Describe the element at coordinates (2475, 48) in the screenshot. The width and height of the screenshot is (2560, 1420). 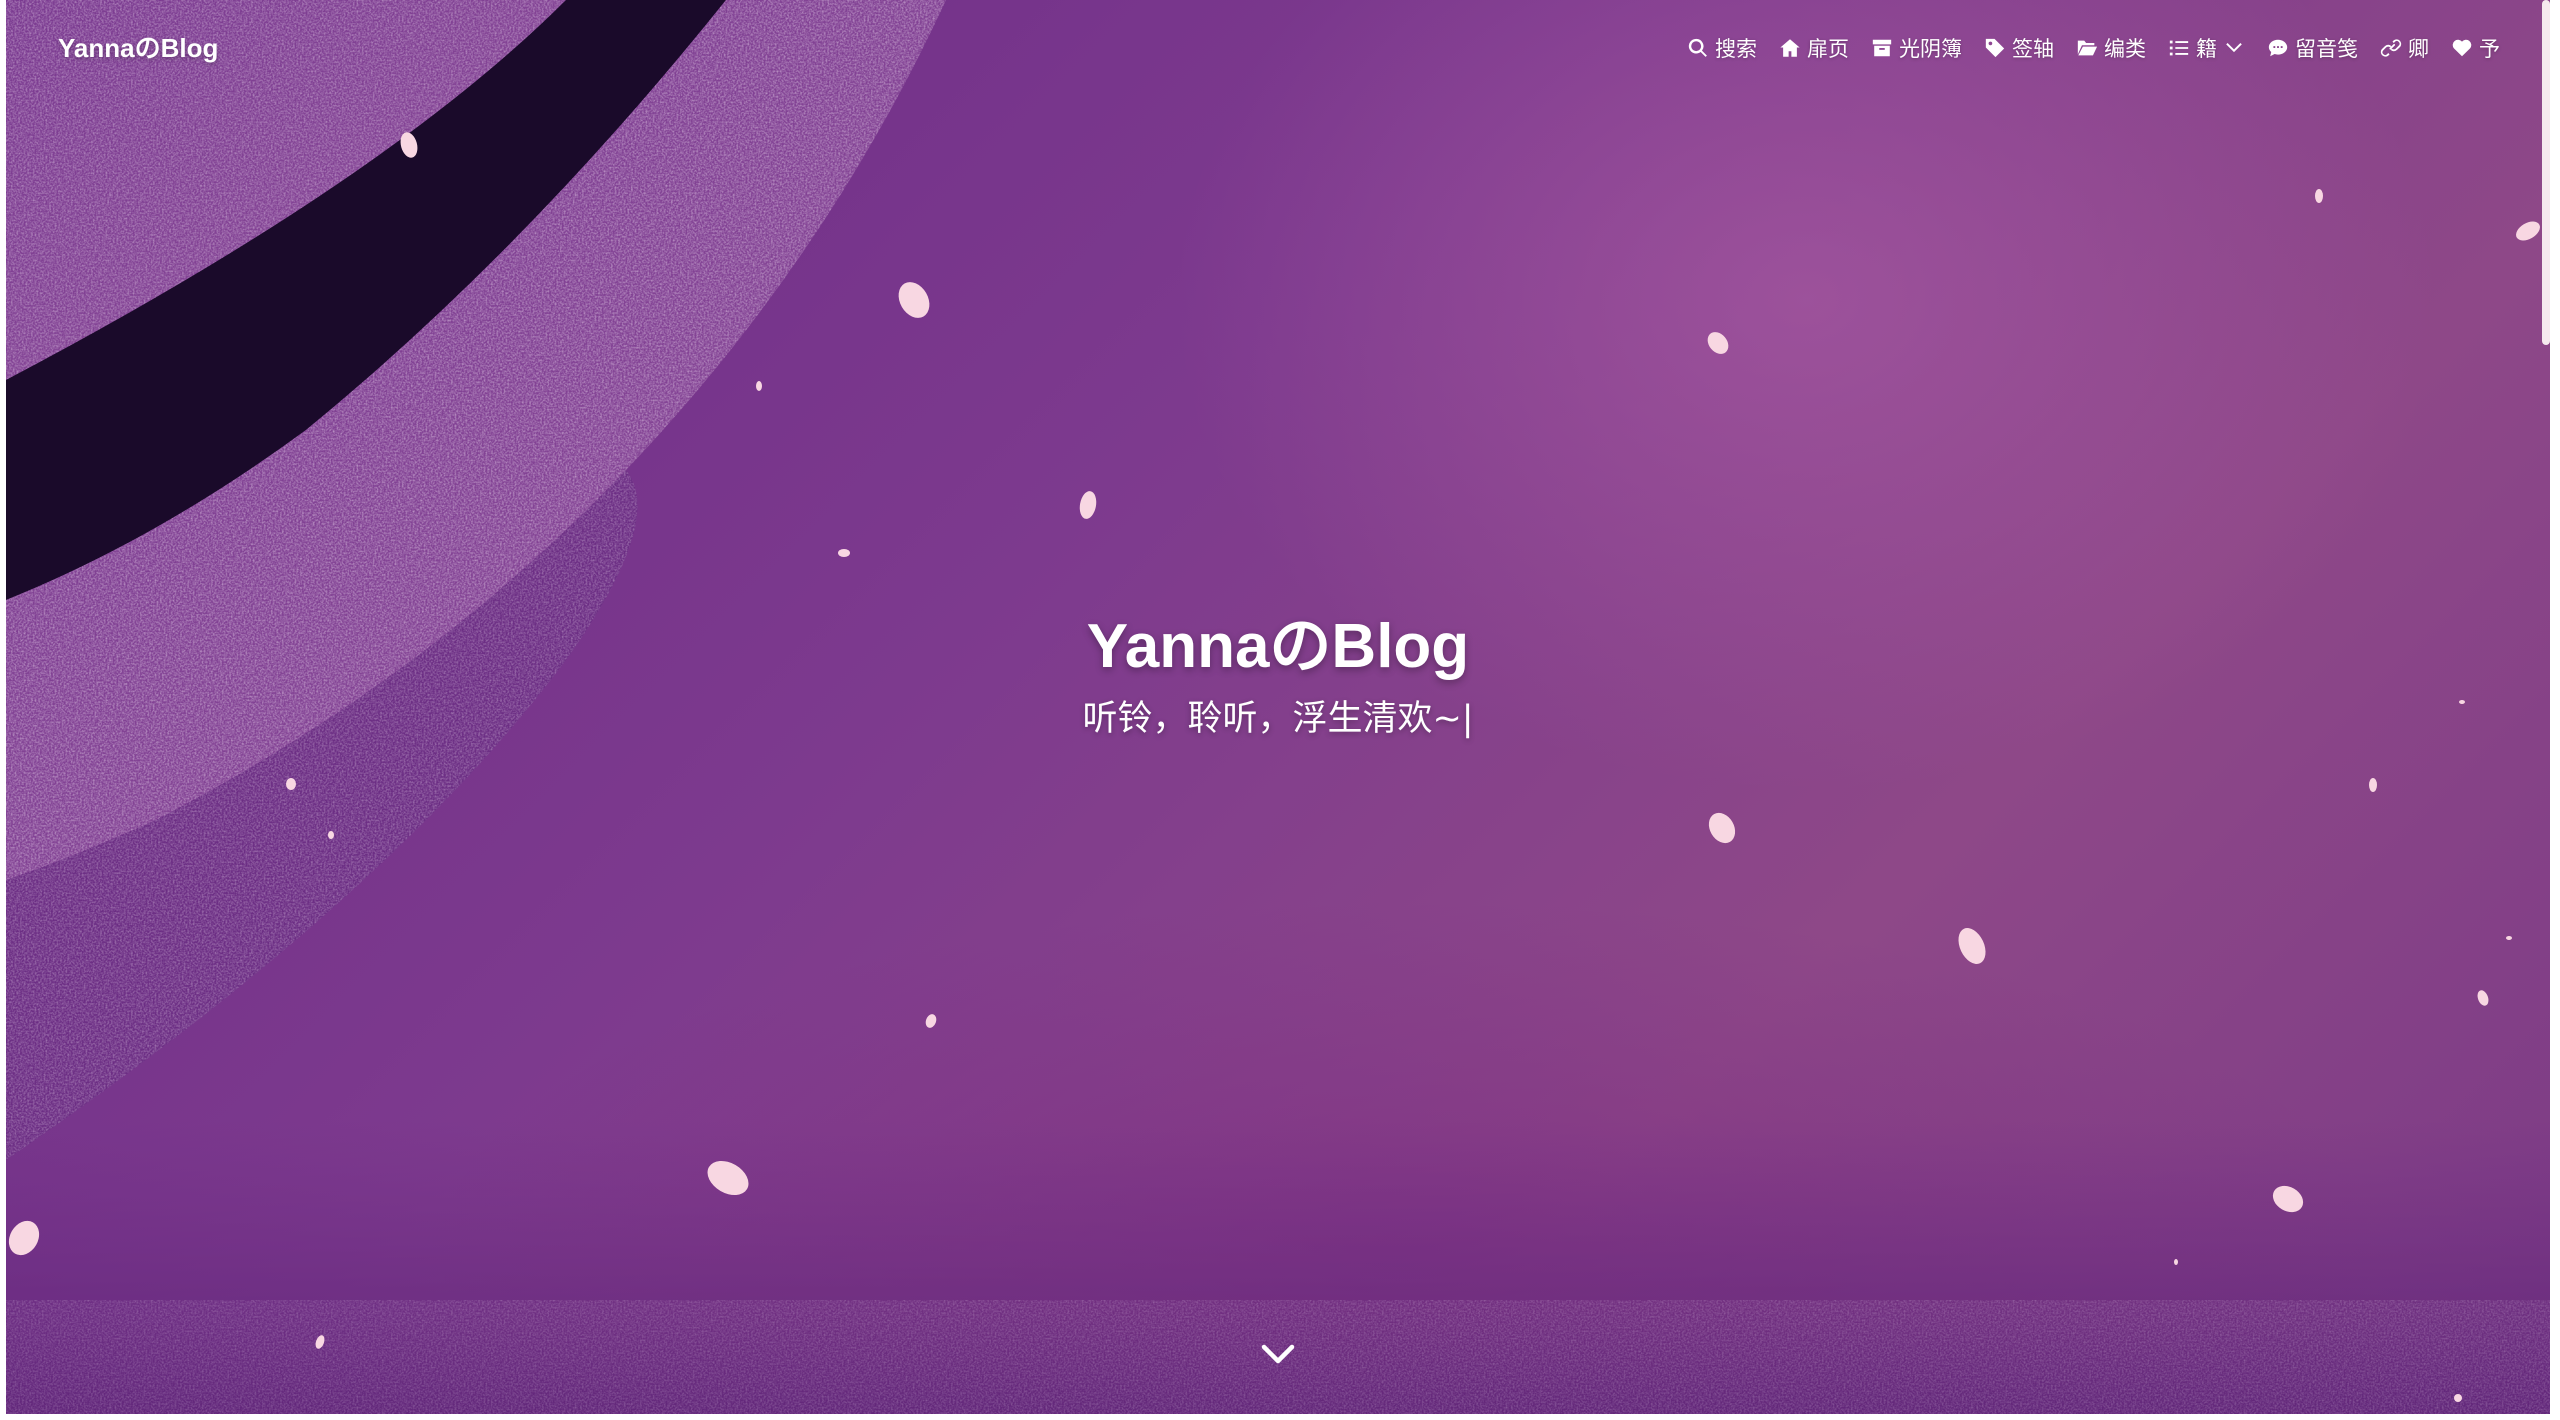
I see `nav-item-about: 予` at that location.